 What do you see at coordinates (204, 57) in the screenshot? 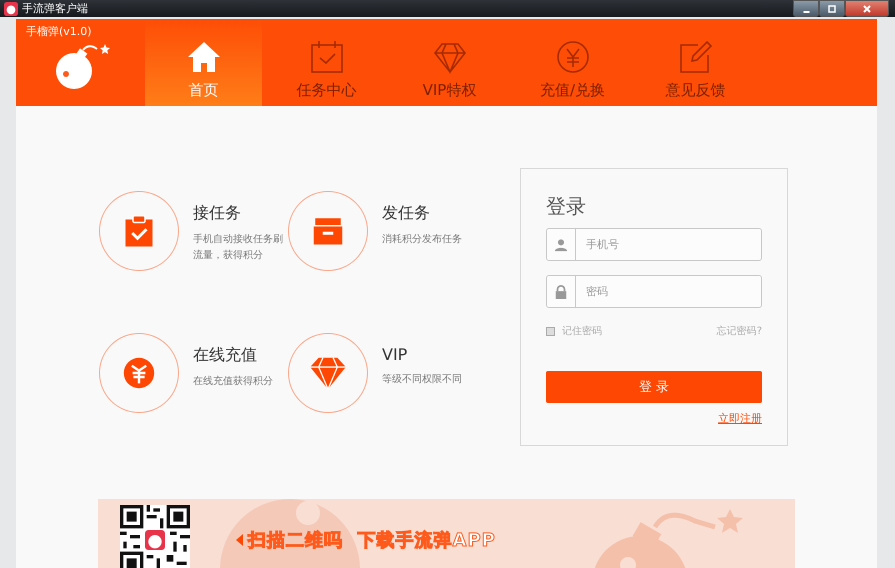
I see `home-icon` at bounding box center [204, 57].